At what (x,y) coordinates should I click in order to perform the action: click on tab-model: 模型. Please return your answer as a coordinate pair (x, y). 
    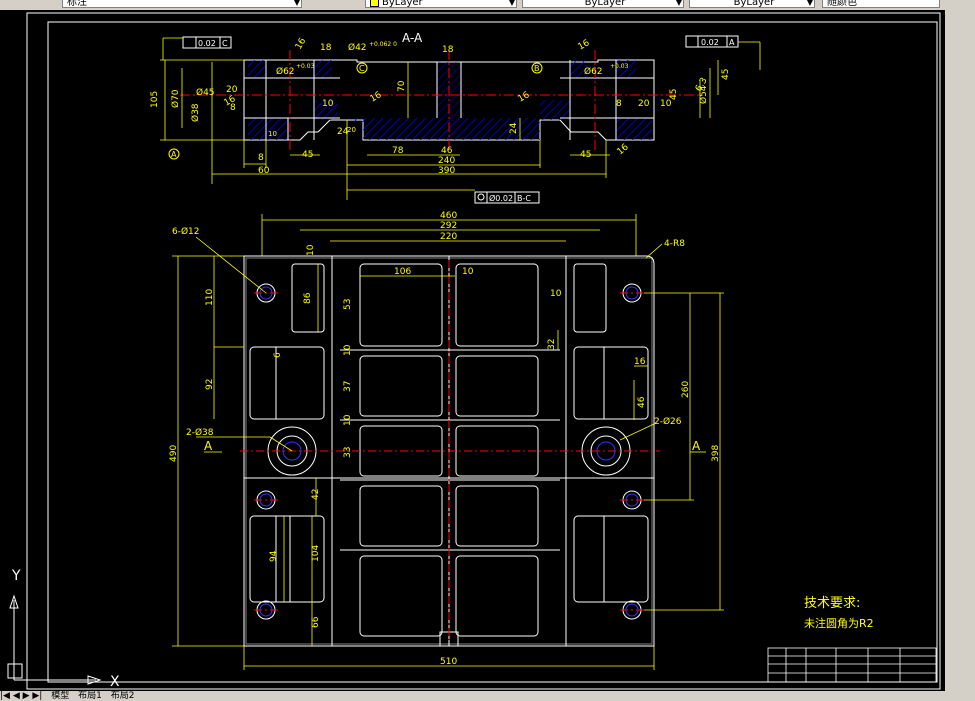
    Looking at the image, I should click on (60, 696).